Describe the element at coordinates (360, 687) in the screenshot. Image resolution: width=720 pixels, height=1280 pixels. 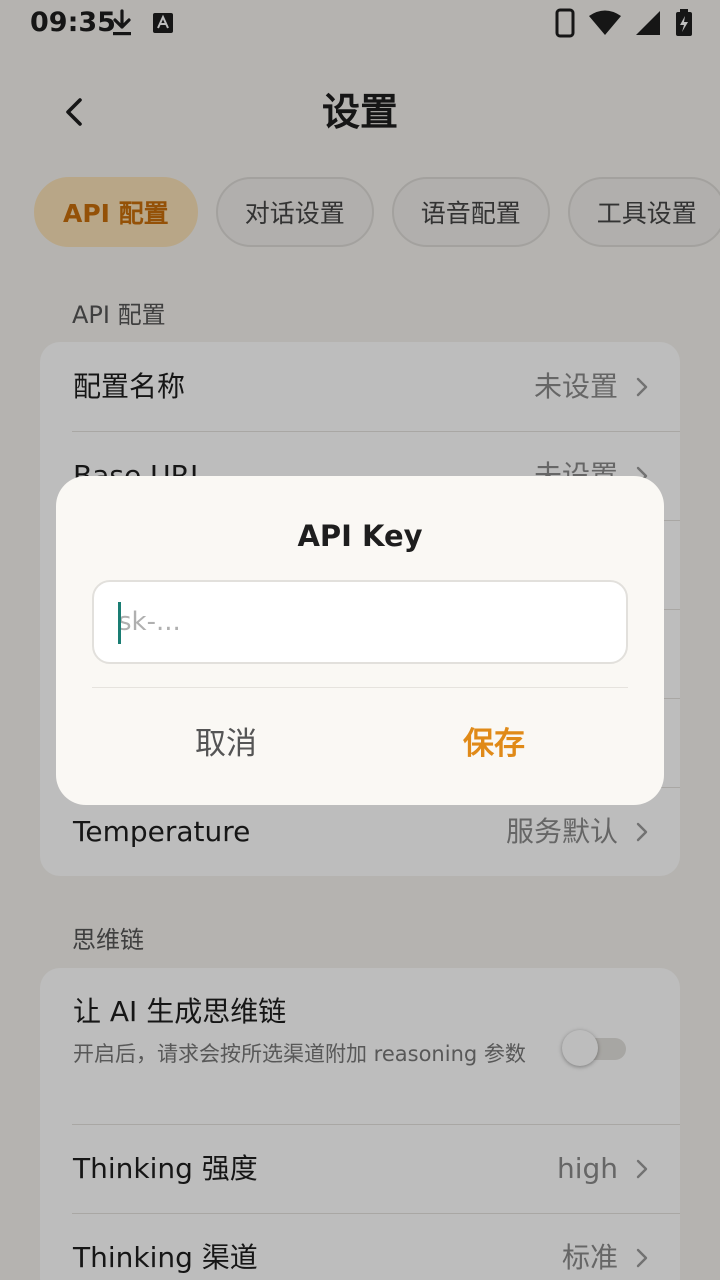
I see `dialog-divider` at that location.